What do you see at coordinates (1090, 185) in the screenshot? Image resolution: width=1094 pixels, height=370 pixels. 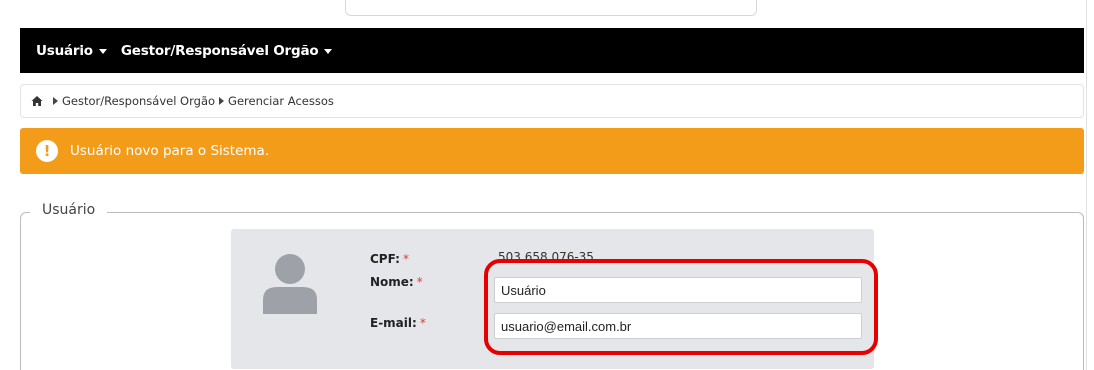 I see `scrollbar-edge` at bounding box center [1090, 185].